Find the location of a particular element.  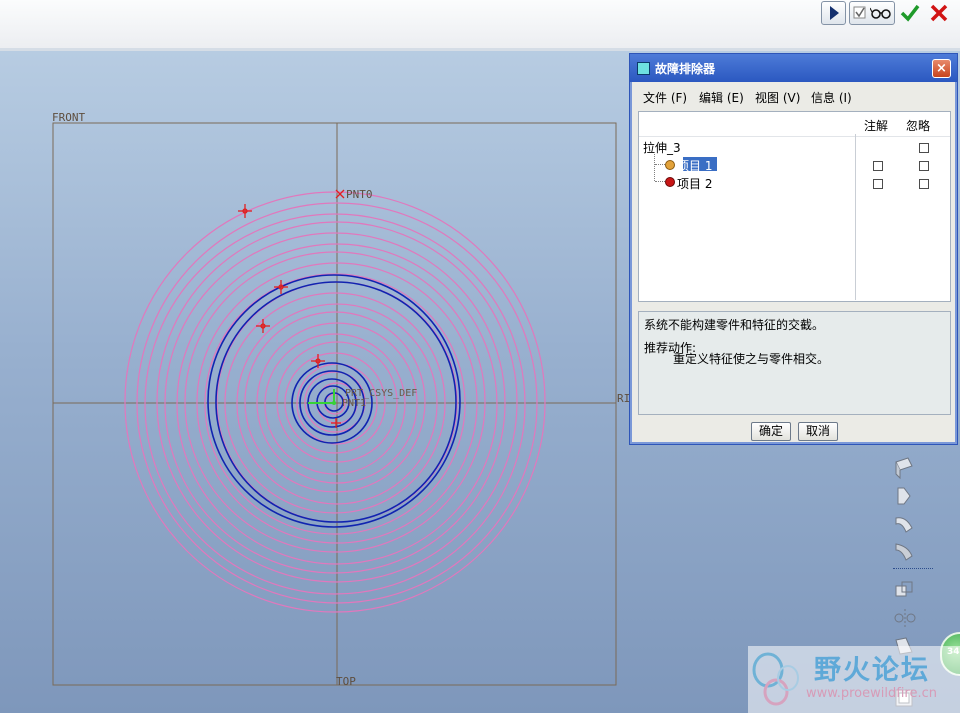

message-text: 系统不能构建零件和特征的交截。 is located at coordinates (734, 325).